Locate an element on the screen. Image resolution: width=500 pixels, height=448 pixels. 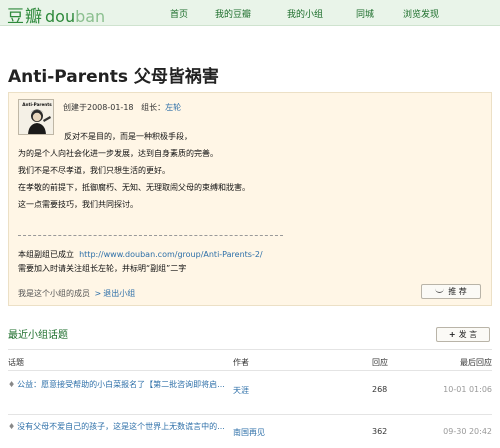
header-last-reply: 最后回应 is located at coordinates (476, 362).